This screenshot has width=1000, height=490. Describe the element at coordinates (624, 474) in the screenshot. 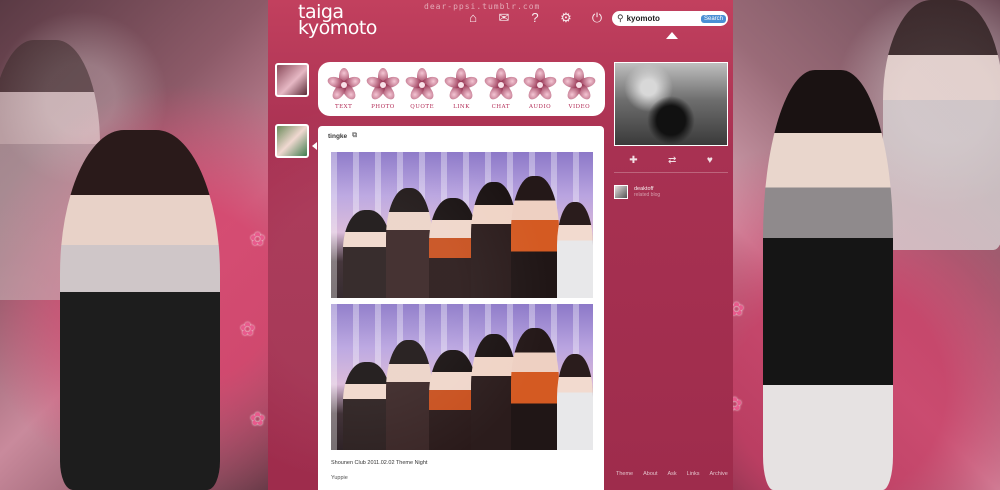

I see `footer-link-theme: Theme` at that location.